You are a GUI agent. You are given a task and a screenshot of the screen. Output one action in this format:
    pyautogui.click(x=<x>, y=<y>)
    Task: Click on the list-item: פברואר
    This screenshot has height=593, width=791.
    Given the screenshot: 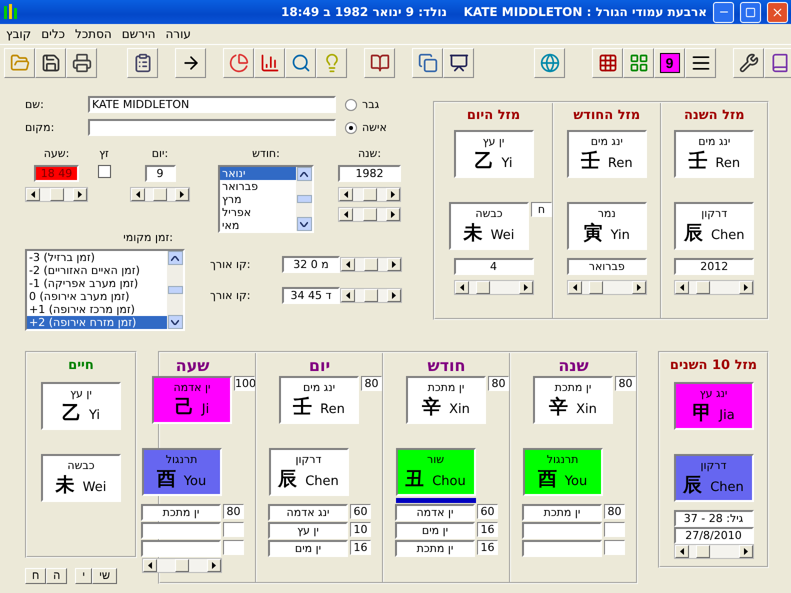 What is the action you would take?
    pyautogui.click(x=258, y=186)
    